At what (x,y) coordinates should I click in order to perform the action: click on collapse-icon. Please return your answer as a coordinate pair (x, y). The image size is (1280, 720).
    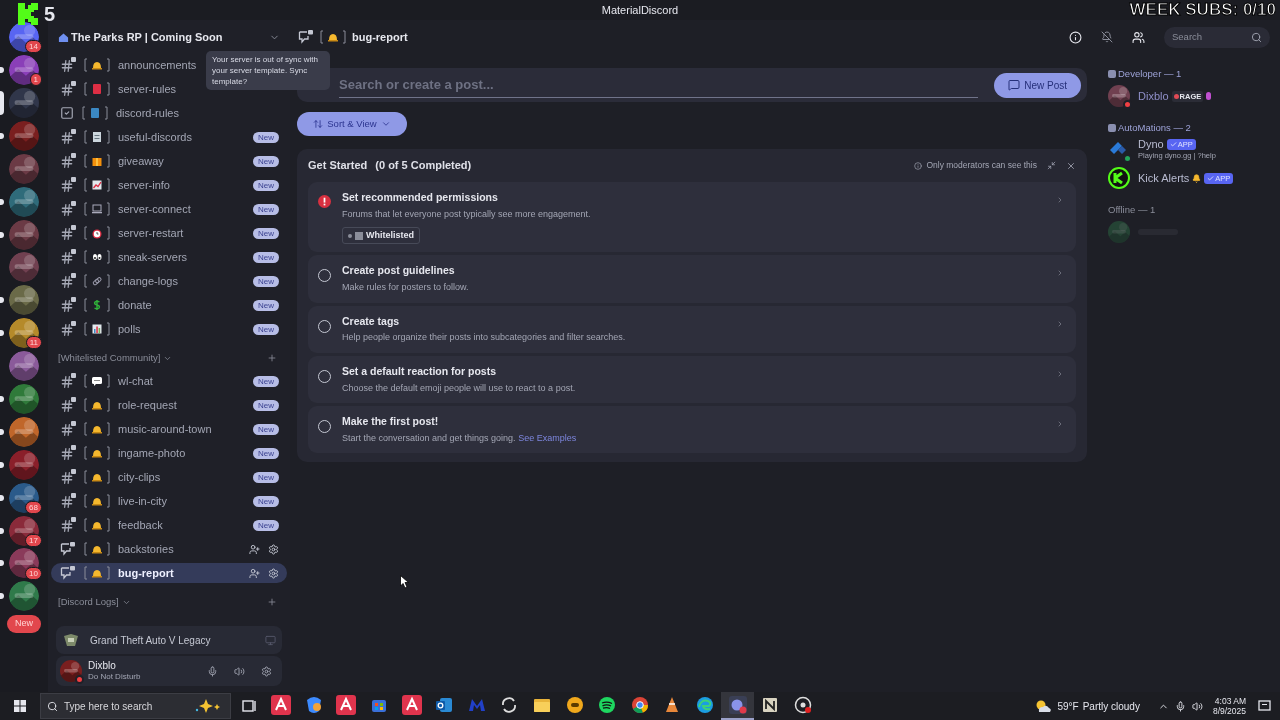
    Looking at the image, I should click on (1051, 165).